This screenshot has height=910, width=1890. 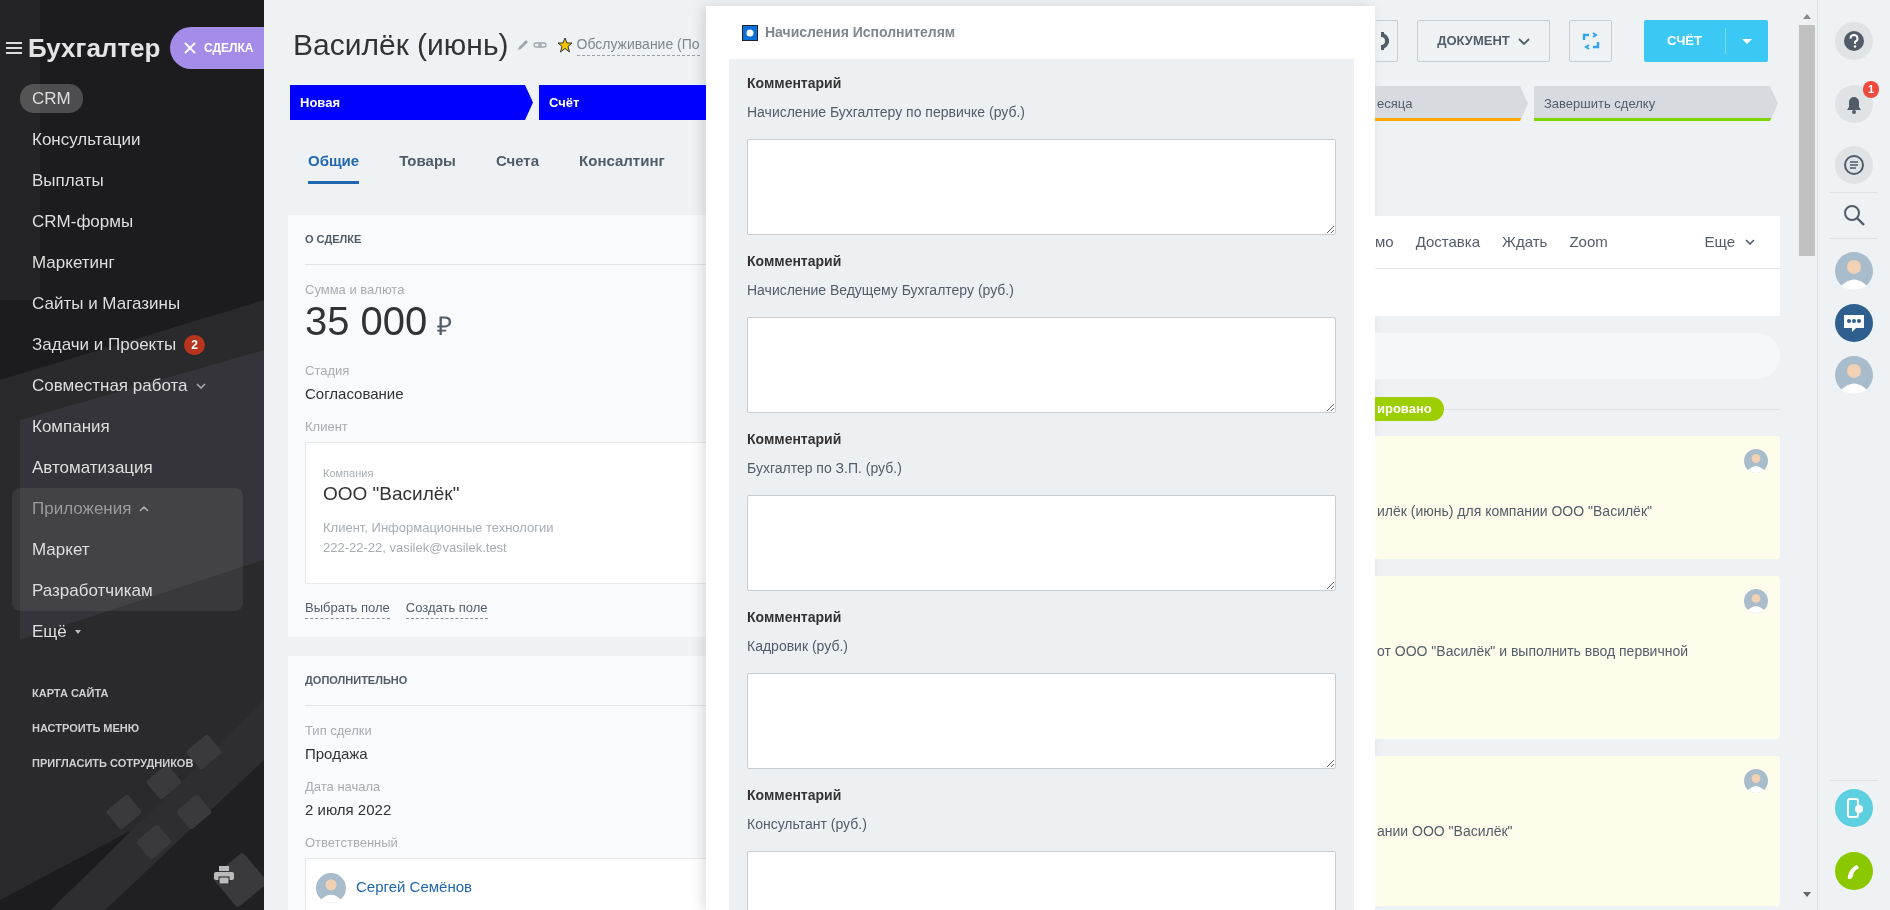 I want to click on action-link: Выбрать поле, so click(x=347, y=608).